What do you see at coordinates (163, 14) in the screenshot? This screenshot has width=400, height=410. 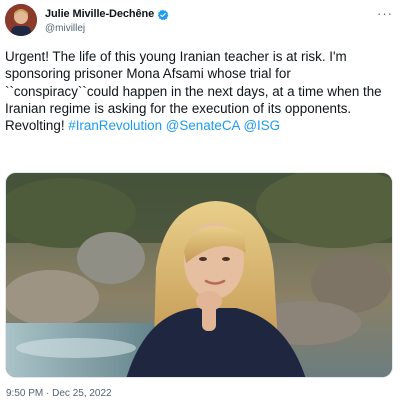 I see `verified-badge-icon` at bounding box center [163, 14].